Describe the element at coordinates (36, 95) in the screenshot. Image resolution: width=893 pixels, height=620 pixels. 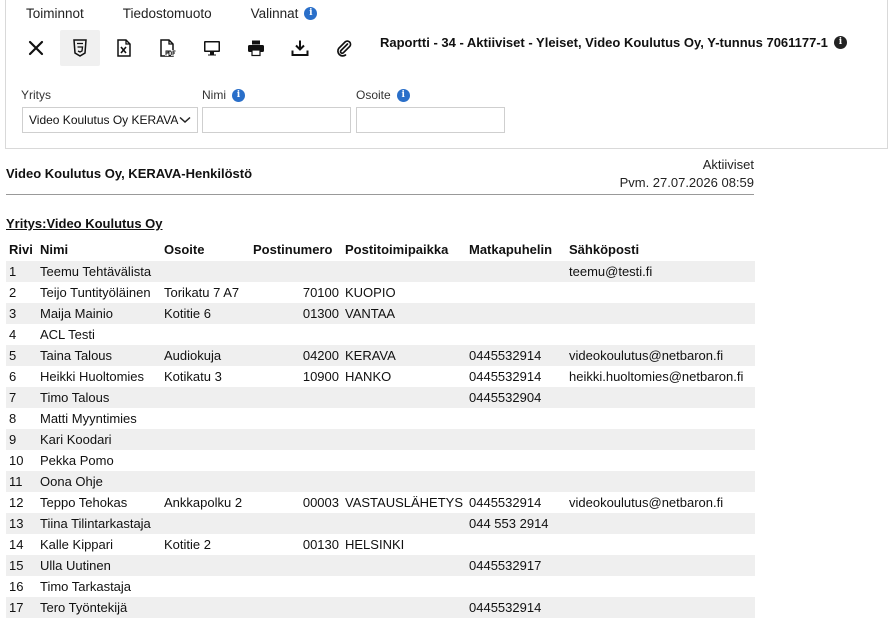
I see `yritys-label: Yritys` at that location.